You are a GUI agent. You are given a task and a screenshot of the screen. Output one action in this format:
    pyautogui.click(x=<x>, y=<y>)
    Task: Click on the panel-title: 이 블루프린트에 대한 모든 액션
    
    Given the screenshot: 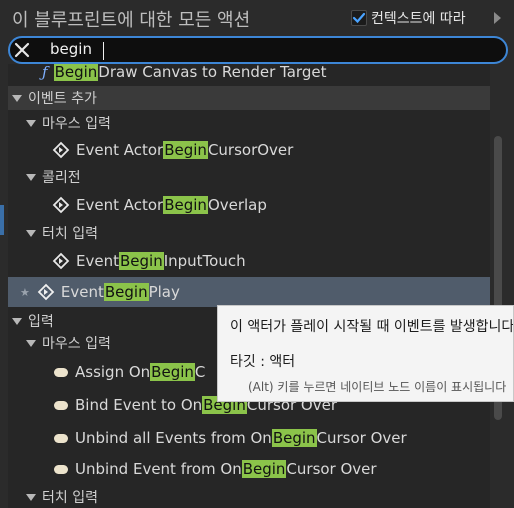 What is the action you would take?
    pyautogui.click(x=131, y=20)
    